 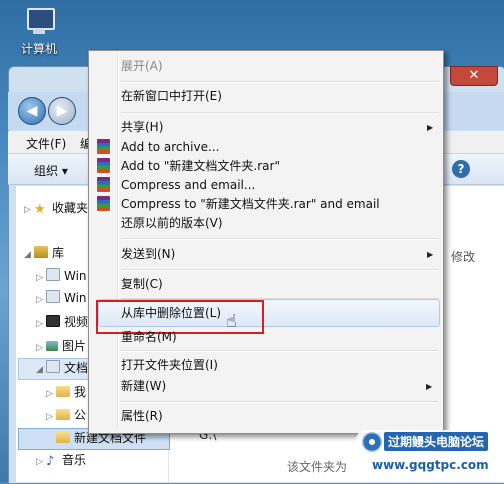 I want to click on menu-item-new: 新建(W), so click(x=143, y=386).